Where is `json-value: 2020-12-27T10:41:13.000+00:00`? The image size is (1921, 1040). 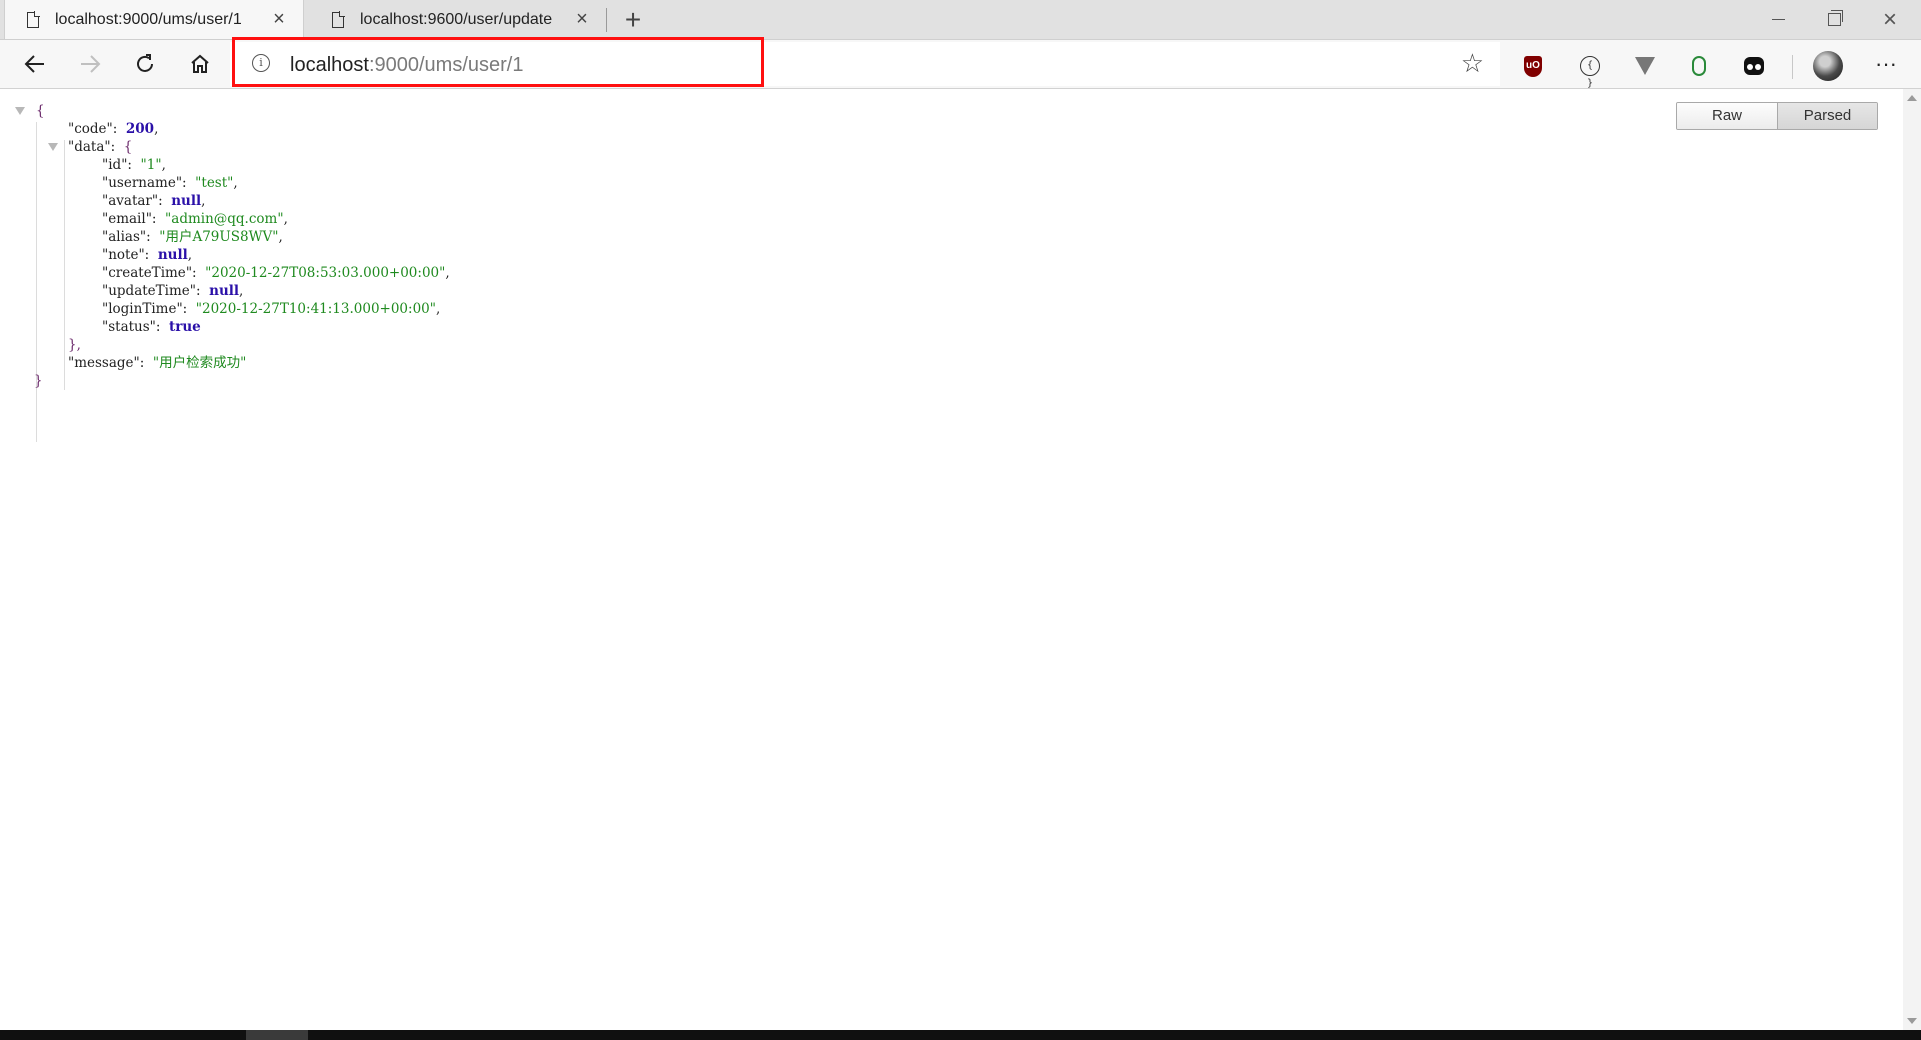
json-value: 2020-12-27T10:41:13.000+00:00 is located at coordinates (316, 309).